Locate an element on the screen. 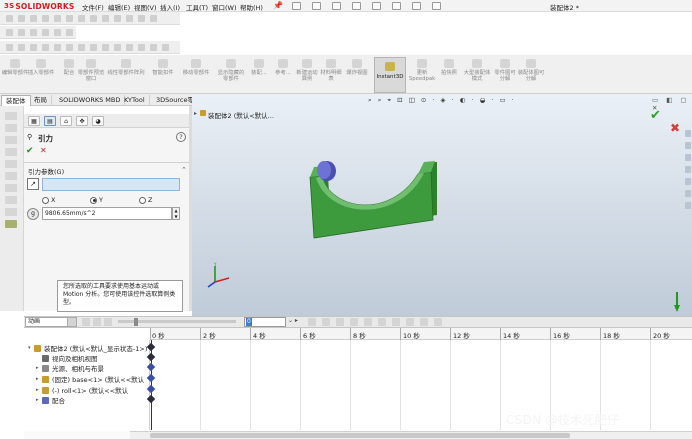 The width and height of the screenshot is (692, 439). cmd-assembly-explode: 装配体图可分解 is located at coordinates (531, 75).